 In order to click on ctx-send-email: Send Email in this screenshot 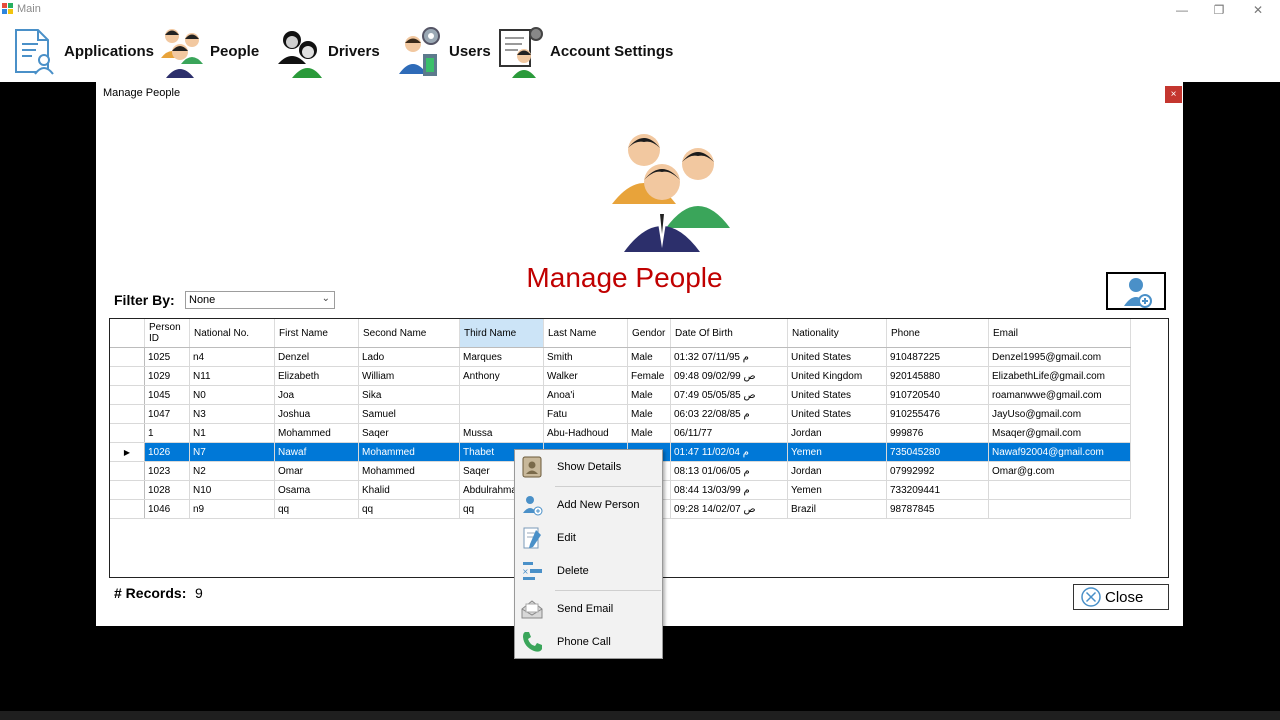, I will do `click(588, 609)`.